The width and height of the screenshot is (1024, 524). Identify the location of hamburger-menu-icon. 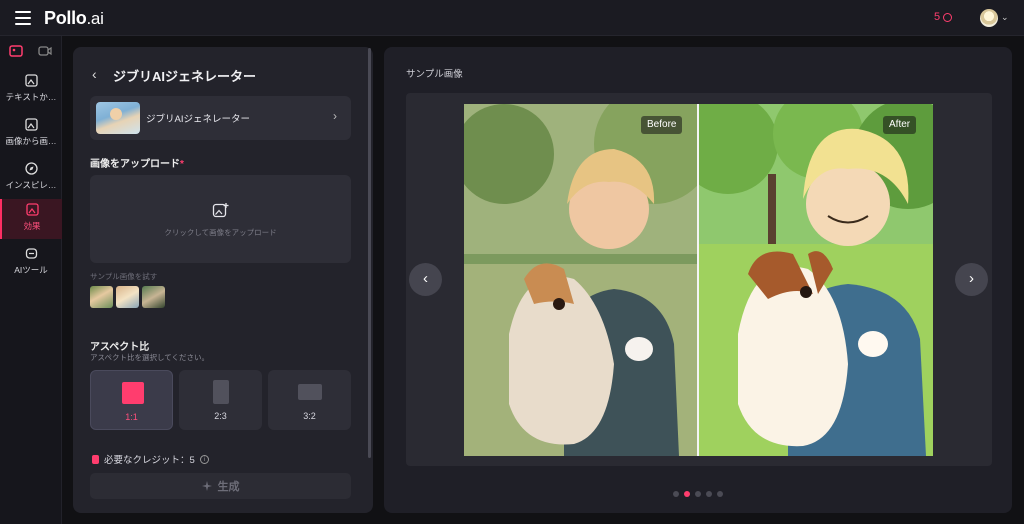
(23, 18).